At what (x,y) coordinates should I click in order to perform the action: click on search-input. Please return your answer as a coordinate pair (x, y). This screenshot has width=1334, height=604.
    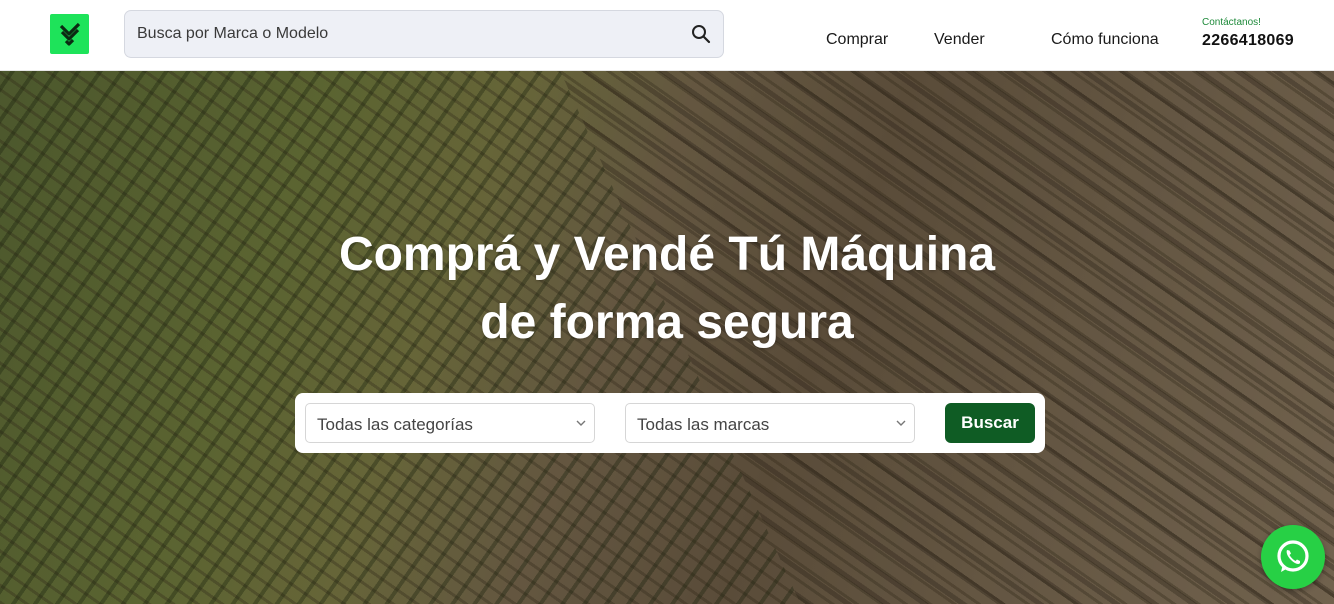
    Looking at the image, I should click on (405, 34).